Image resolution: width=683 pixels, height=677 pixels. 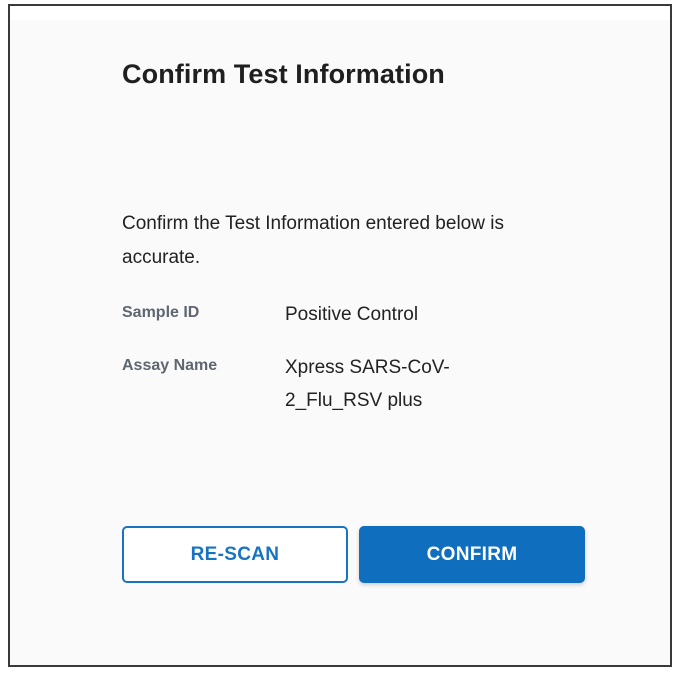 What do you see at coordinates (235, 554) in the screenshot?
I see `rescan-button: RE-SCAN` at bounding box center [235, 554].